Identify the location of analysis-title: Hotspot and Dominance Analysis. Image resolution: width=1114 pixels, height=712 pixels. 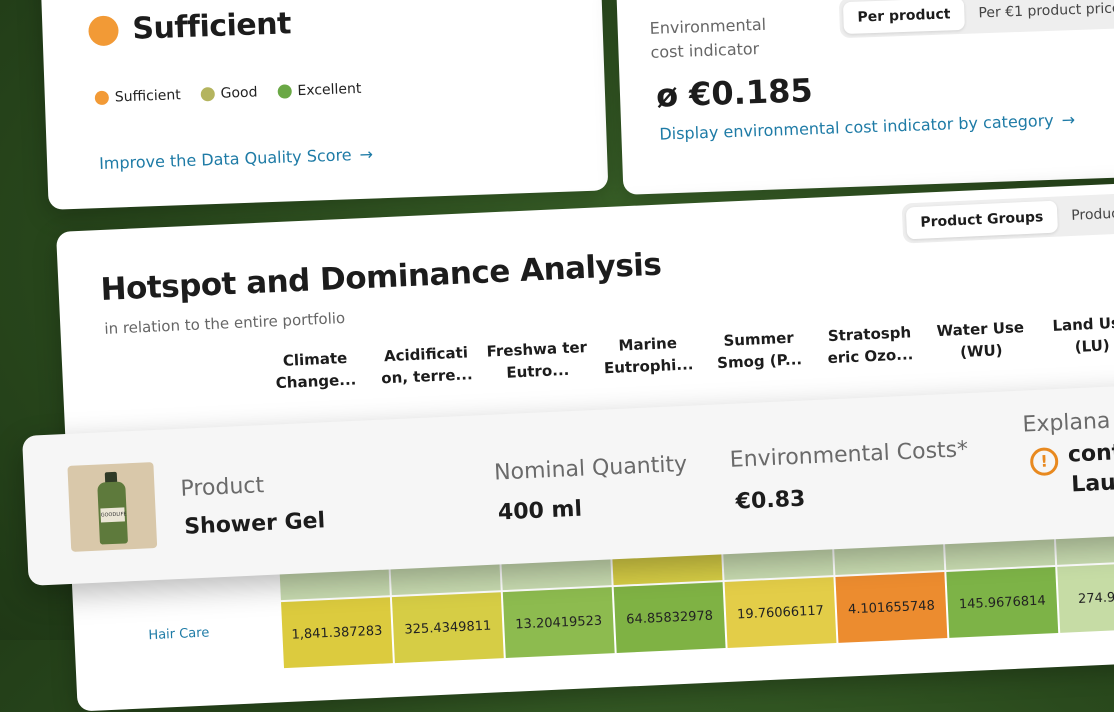
(381, 277).